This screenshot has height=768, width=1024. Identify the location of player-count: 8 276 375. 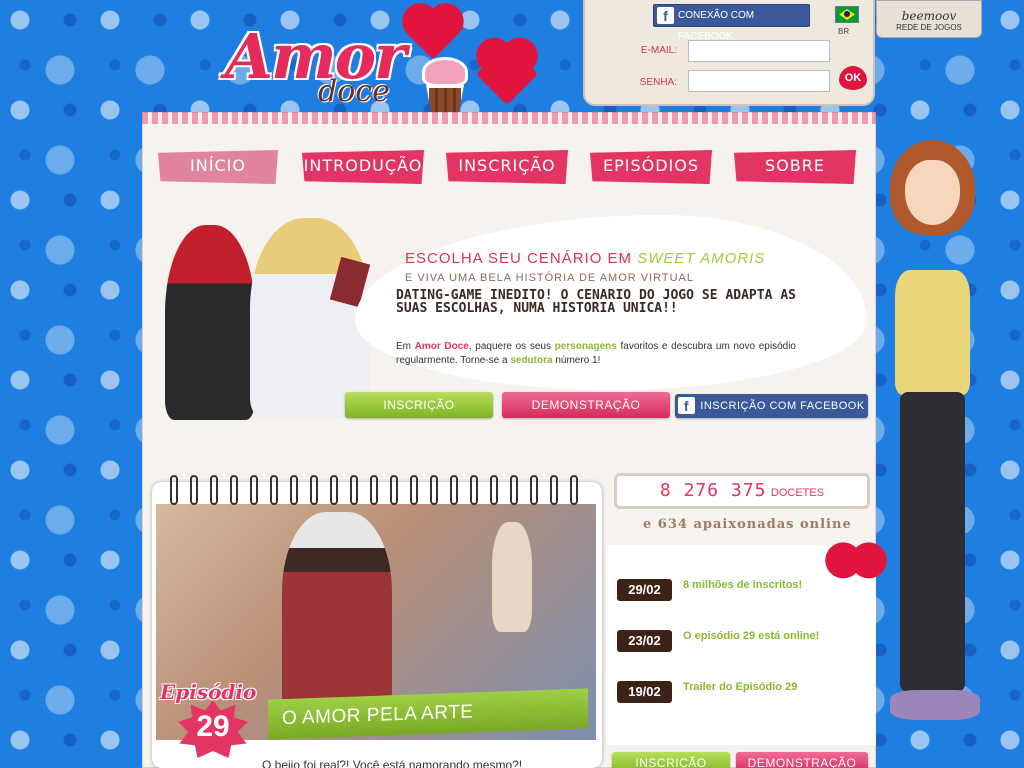
(713, 490).